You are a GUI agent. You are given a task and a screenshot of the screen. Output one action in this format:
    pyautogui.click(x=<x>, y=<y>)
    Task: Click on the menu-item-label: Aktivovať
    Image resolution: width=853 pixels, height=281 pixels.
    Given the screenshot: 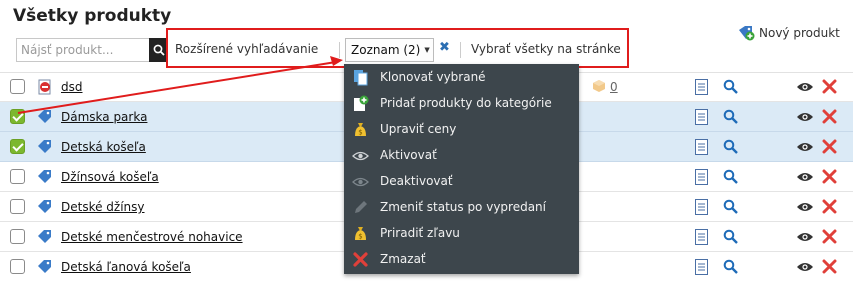 What is the action you would take?
    pyautogui.click(x=408, y=155)
    